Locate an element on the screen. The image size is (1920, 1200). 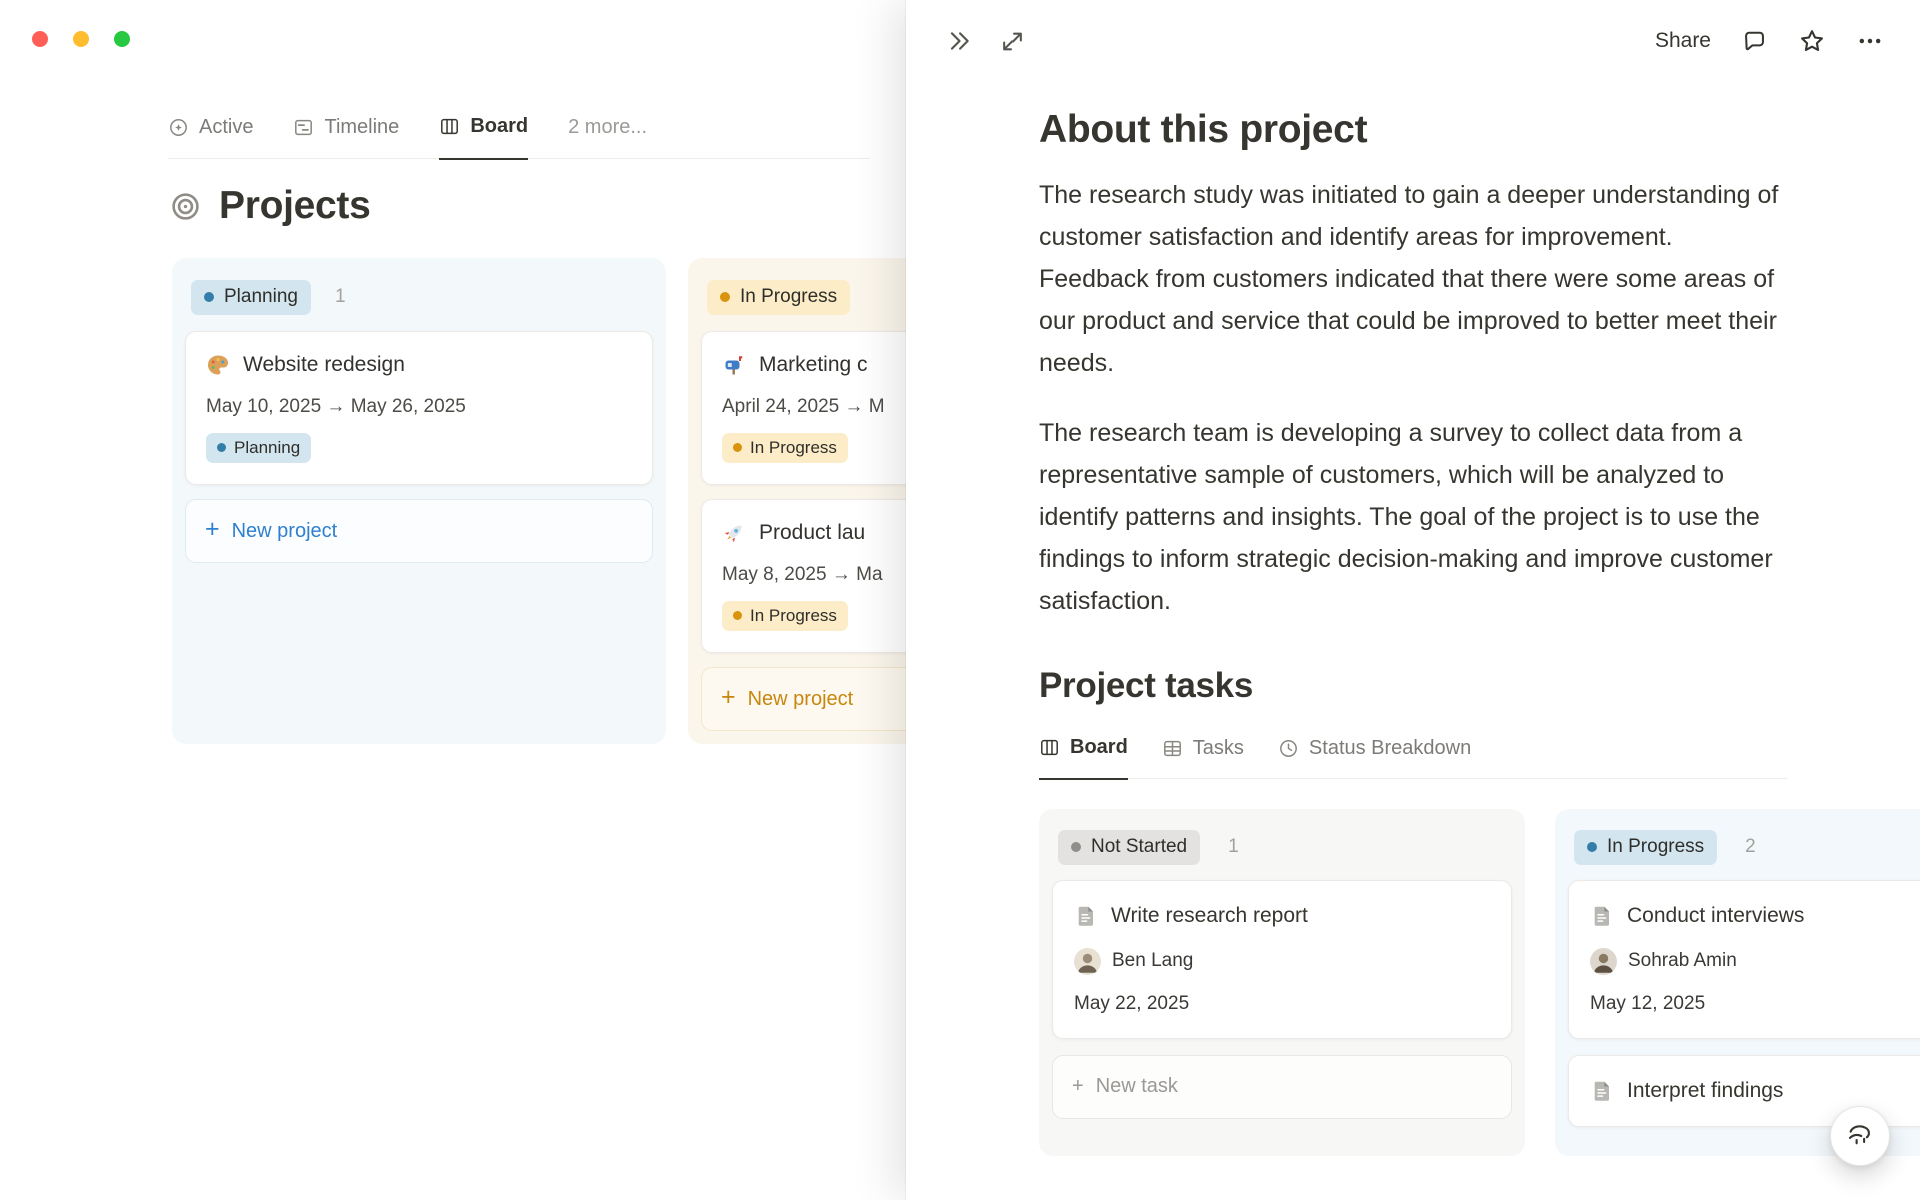
doc-title: About this project is located at coordinates (1203, 129).